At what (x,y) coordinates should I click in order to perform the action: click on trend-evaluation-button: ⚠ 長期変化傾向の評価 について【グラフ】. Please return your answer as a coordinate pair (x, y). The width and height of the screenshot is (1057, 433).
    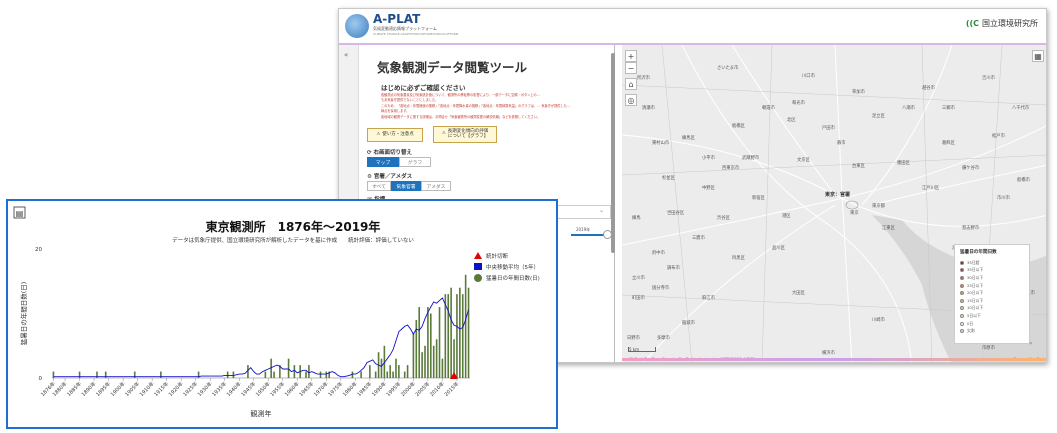
    Looking at the image, I should click on (465, 134).